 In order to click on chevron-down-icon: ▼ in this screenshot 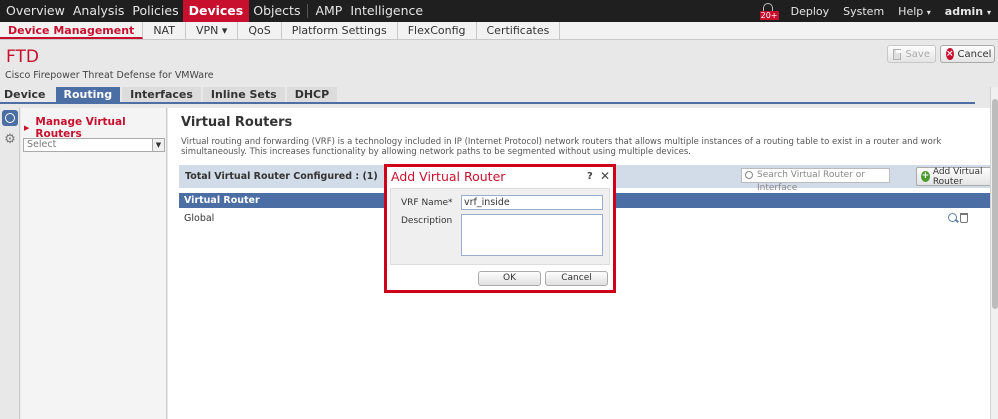, I will do `click(158, 145)`.